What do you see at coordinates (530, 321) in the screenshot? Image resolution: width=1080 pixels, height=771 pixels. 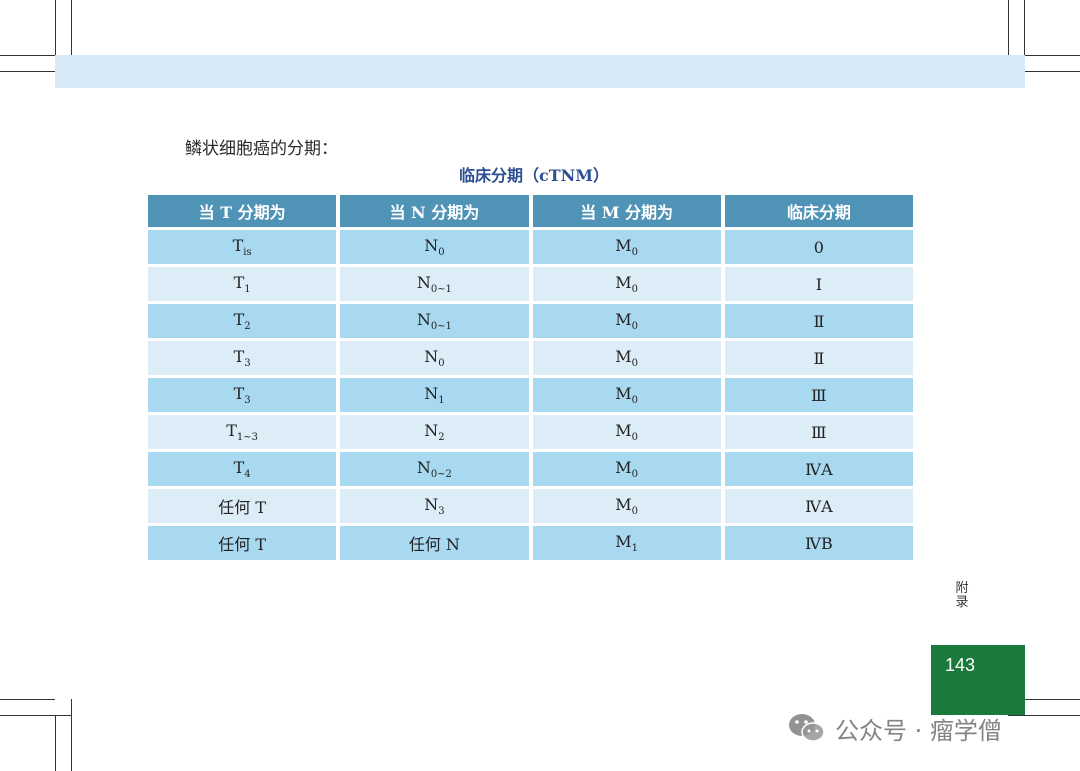 I see `table-row: T2 N0~1 M0 Ⅱ` at bounding box center [530, 321].